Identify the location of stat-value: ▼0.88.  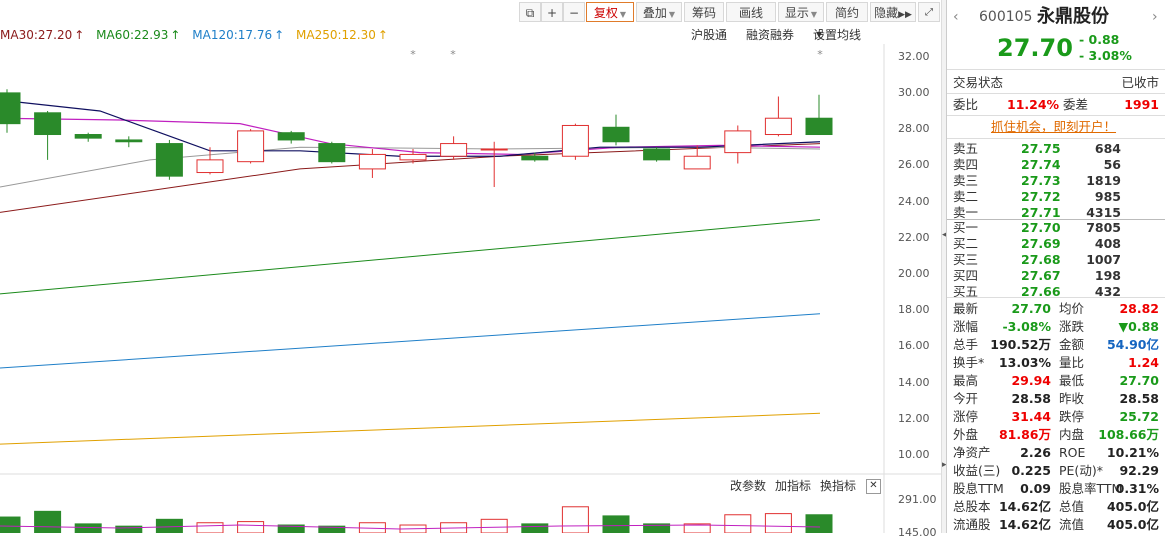
(1138, 326).